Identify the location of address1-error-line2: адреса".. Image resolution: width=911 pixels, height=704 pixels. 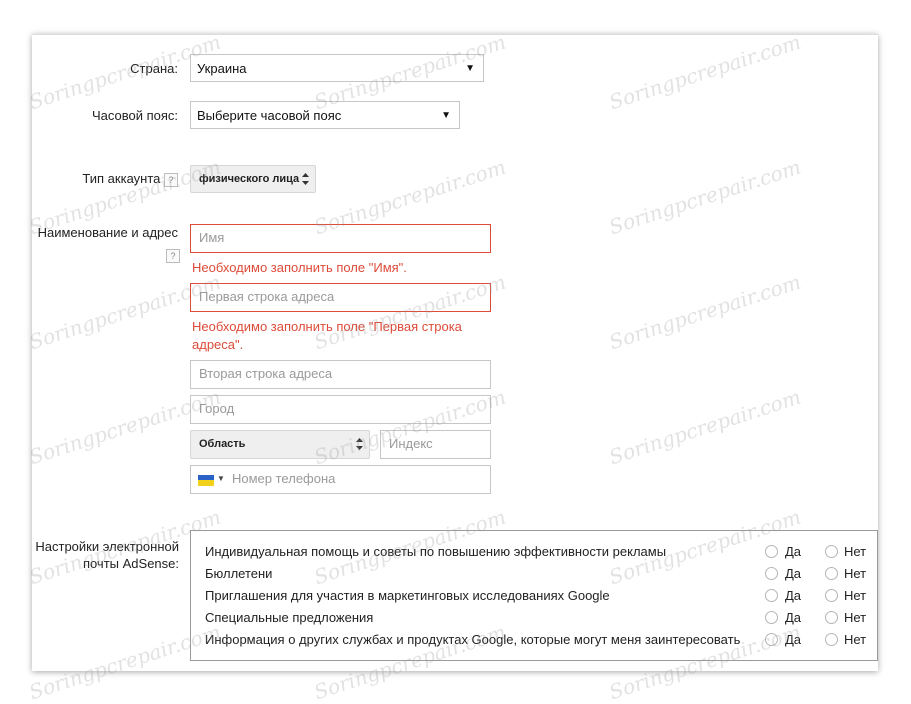
(218, 344).